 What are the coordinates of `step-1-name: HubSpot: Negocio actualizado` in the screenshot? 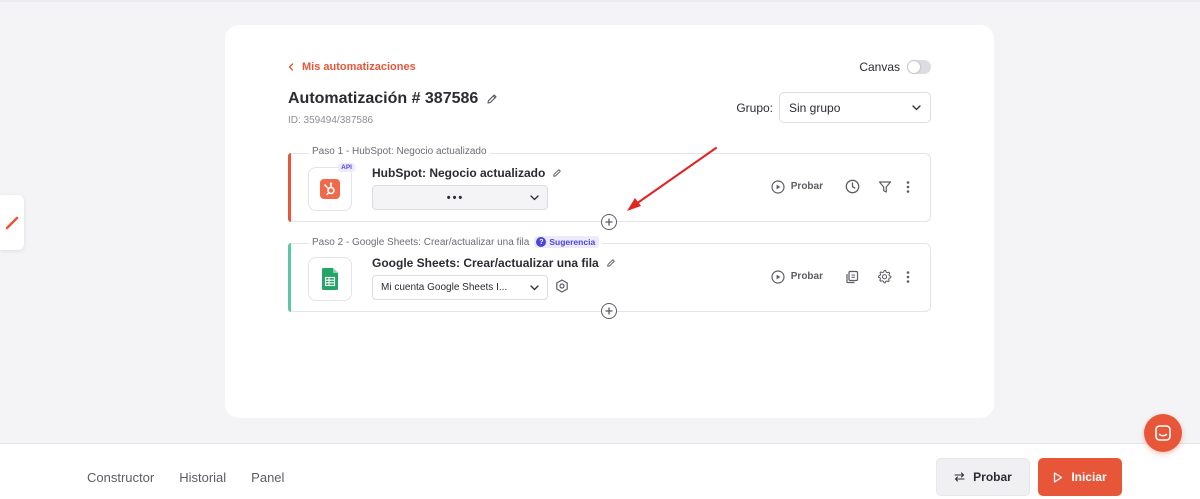 It's located at (459, 173).